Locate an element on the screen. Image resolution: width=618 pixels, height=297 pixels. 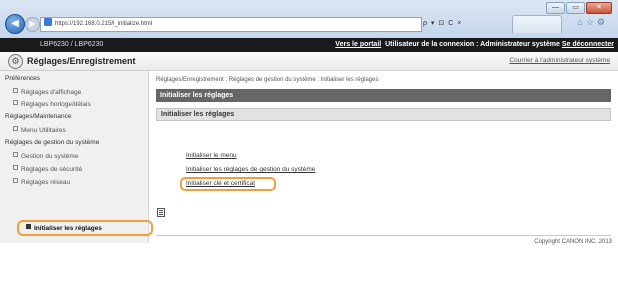
printer-model: LBP6230 / LBP6230 is located at coordinates (72, 44).